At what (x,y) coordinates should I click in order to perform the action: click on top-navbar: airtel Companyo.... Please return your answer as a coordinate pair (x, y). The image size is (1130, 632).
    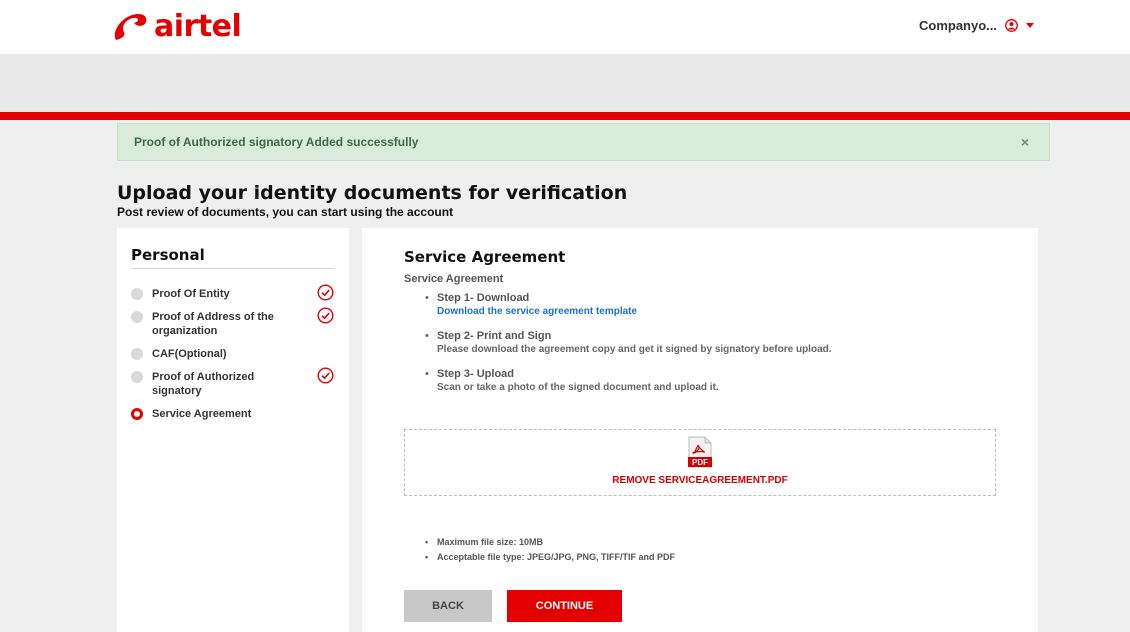
    Looking at the image, I should click on (565, 27).